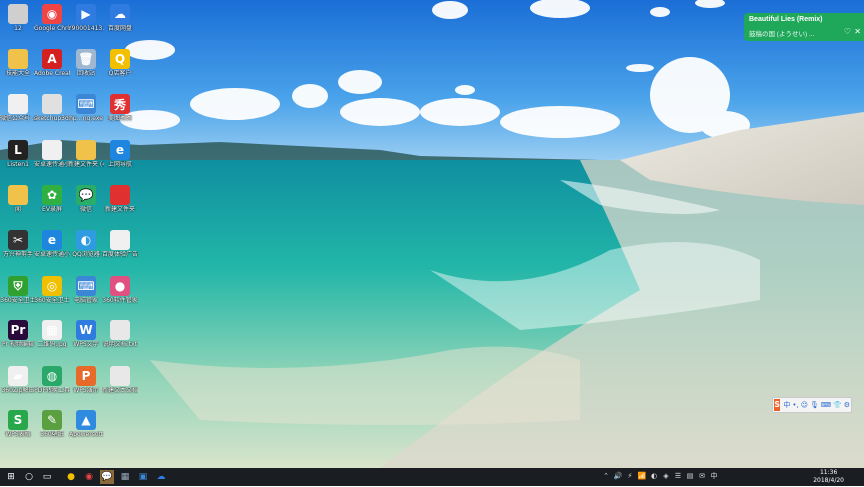 This screenshot has height=487, width=864. What do you see at coordinates (804, 405) in the screenshot?
I see `ime-emoji-button: ☺` at bounding box center [804, 405].